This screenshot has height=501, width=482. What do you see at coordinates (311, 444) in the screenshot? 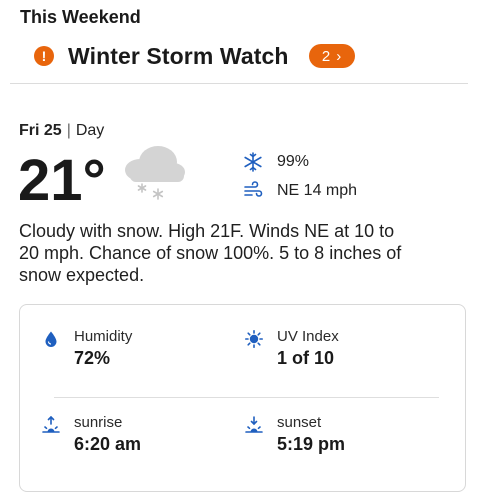
I see `sunset-value: 5:19 pm` at bounding box center [311, 444].